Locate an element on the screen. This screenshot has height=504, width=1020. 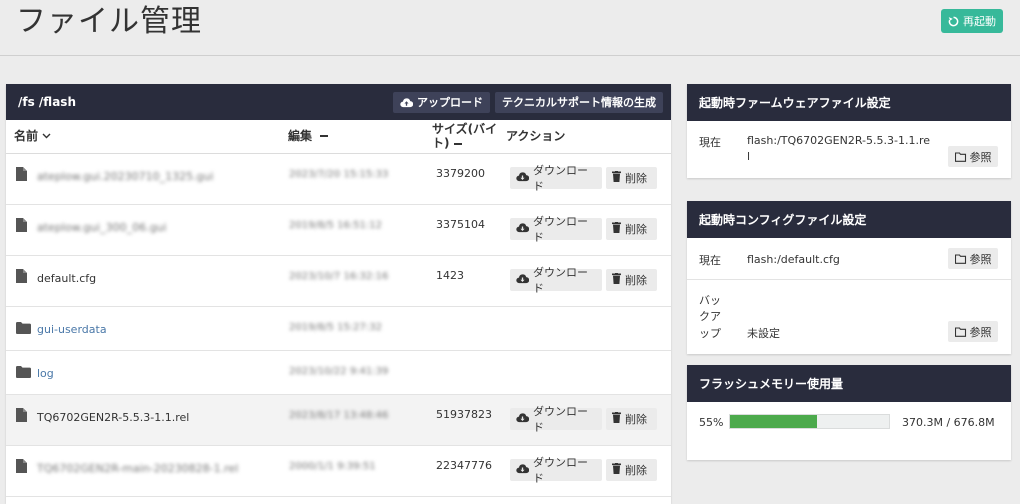
config-divider is located at coordinates (849, 279).